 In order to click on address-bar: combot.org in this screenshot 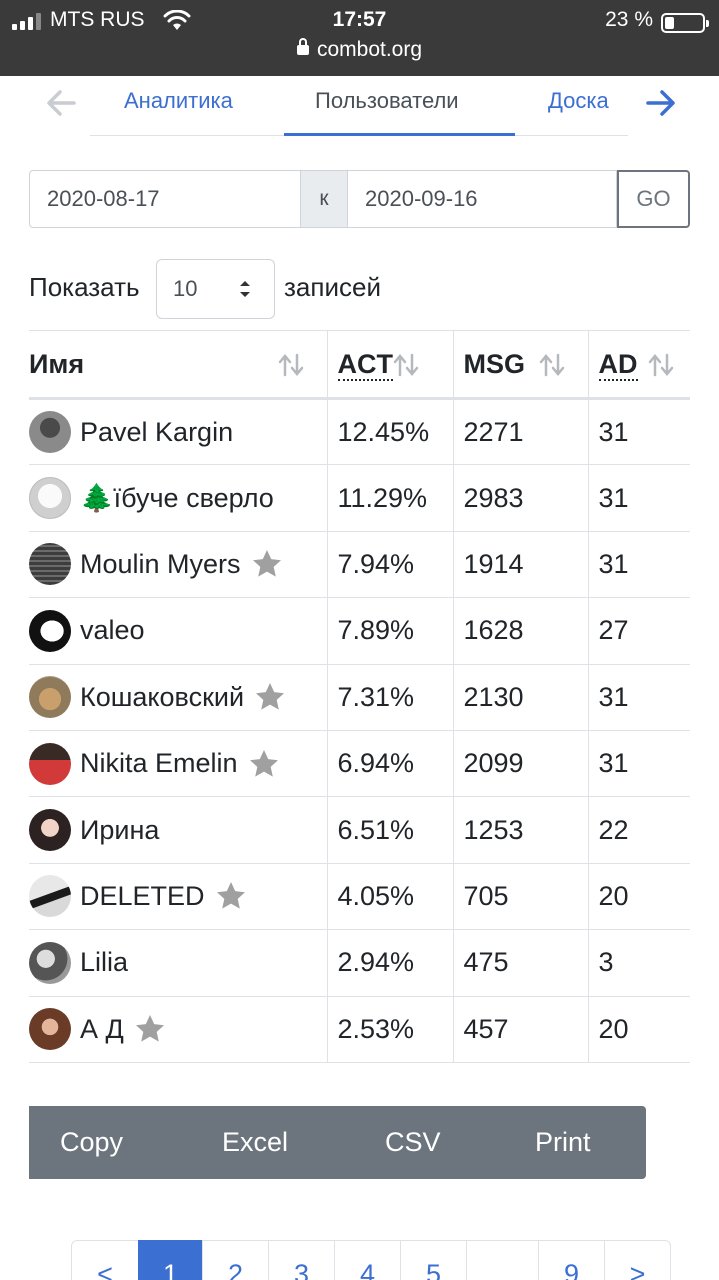, I will do `click(359, 50)`.